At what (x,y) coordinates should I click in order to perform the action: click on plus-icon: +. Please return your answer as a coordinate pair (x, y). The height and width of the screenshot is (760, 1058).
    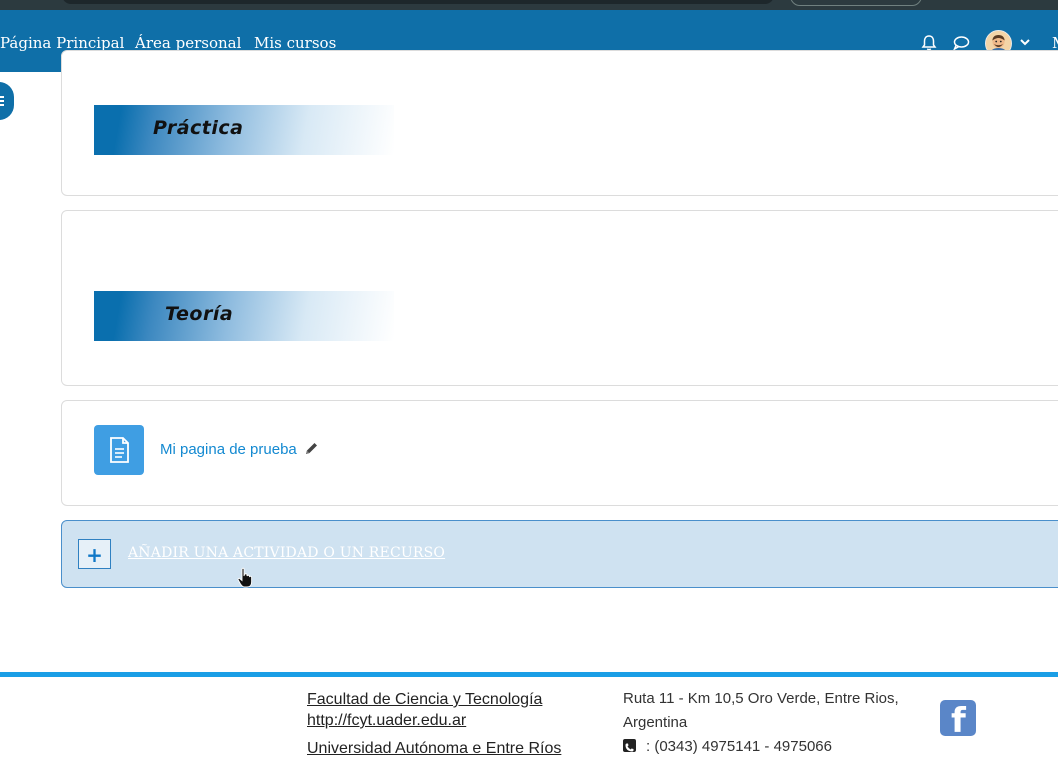
    Looking at the image, I should click on (94, 555).